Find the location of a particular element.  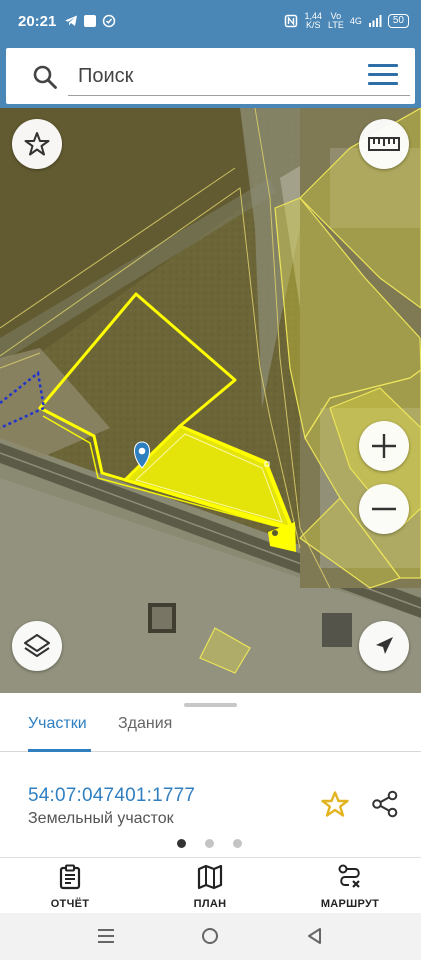

action-bar: ОТЧЁТ ПЛАН МАРШРУТ is located at coordinates (210, 885).